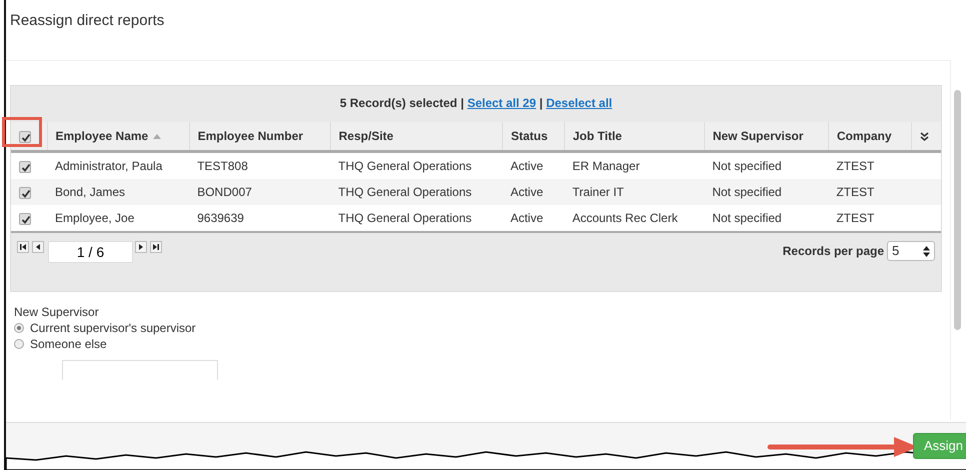 Image resolution: width=966 pixels, height=470 pixels. I want to click on records-per-page-label: Records per page, so click(833, 251).